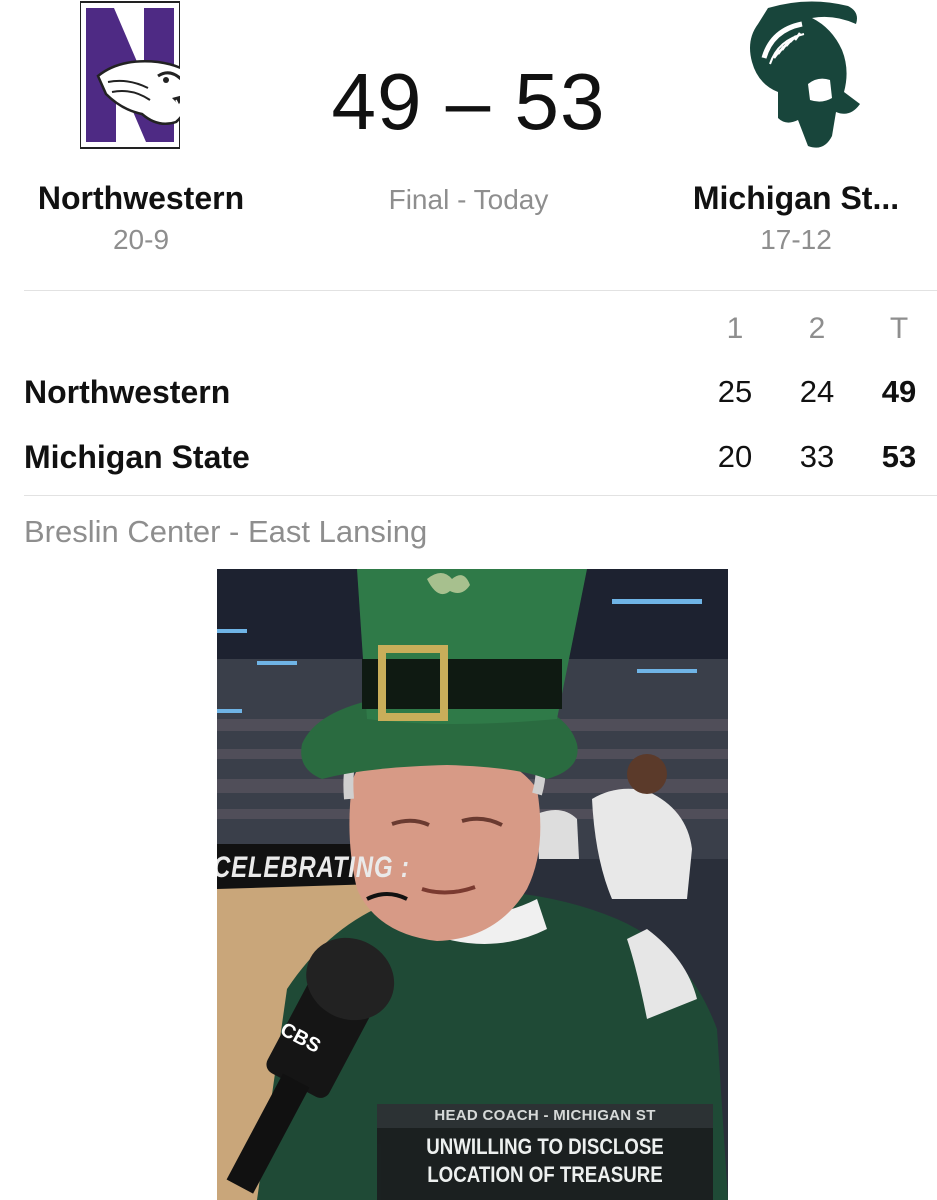 Image resolution: width=937 pixels, height=1200 pixels. Describe the element at coordinates (226, 531) in the screenshot. I see `venue-label: Breslin Center - East Lansing` at that location.